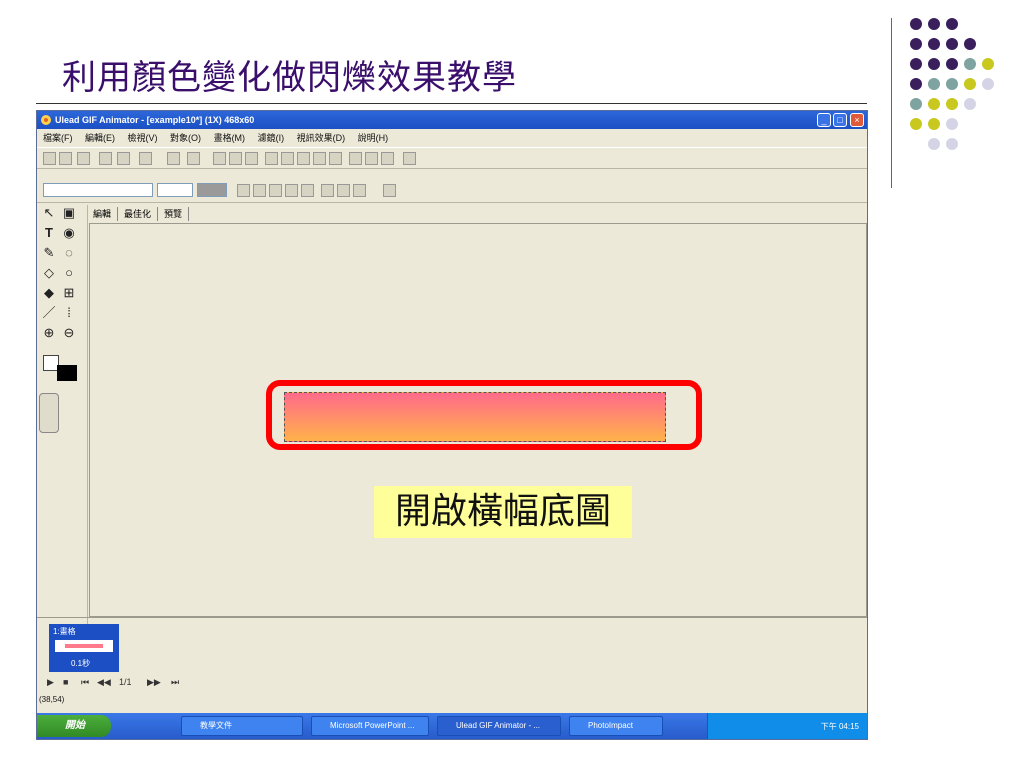 This screenshot has height=768, width=1024. I want to click on properties-icon, so click(335, 158).